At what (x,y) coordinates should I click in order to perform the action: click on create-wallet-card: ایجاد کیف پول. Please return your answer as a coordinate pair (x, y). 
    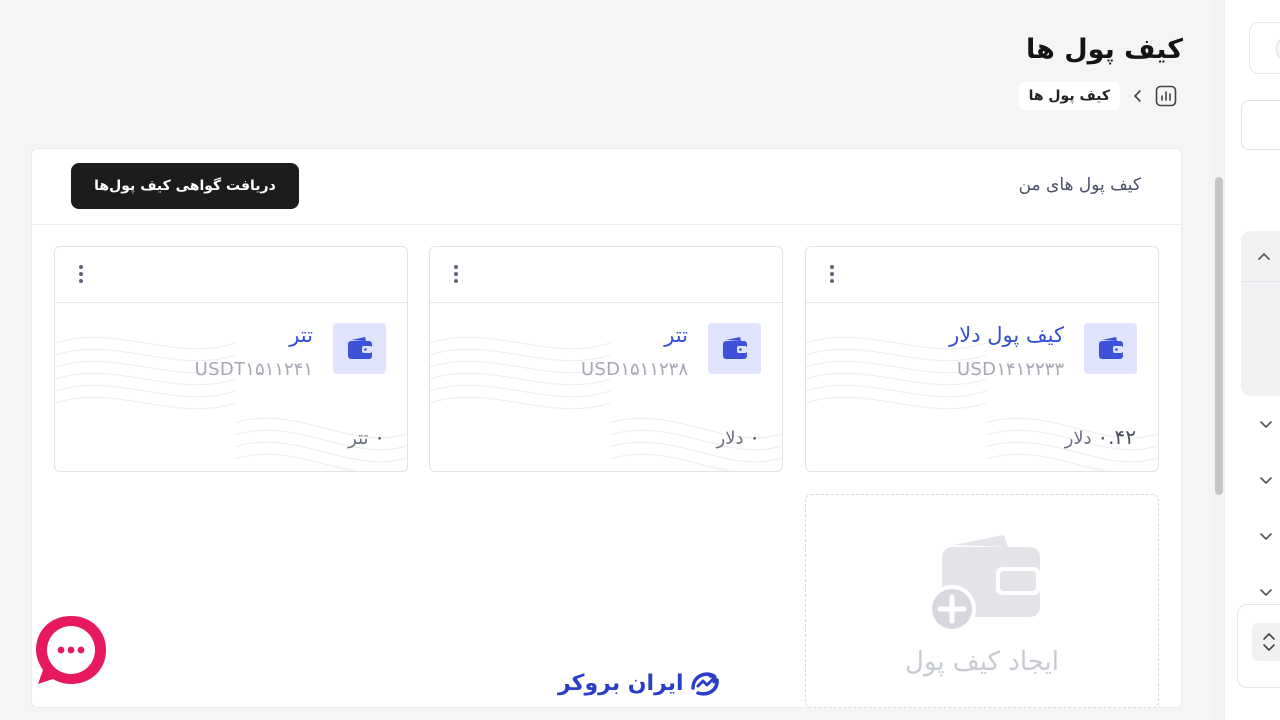
    Looking at the image, I should click on (982, 601).